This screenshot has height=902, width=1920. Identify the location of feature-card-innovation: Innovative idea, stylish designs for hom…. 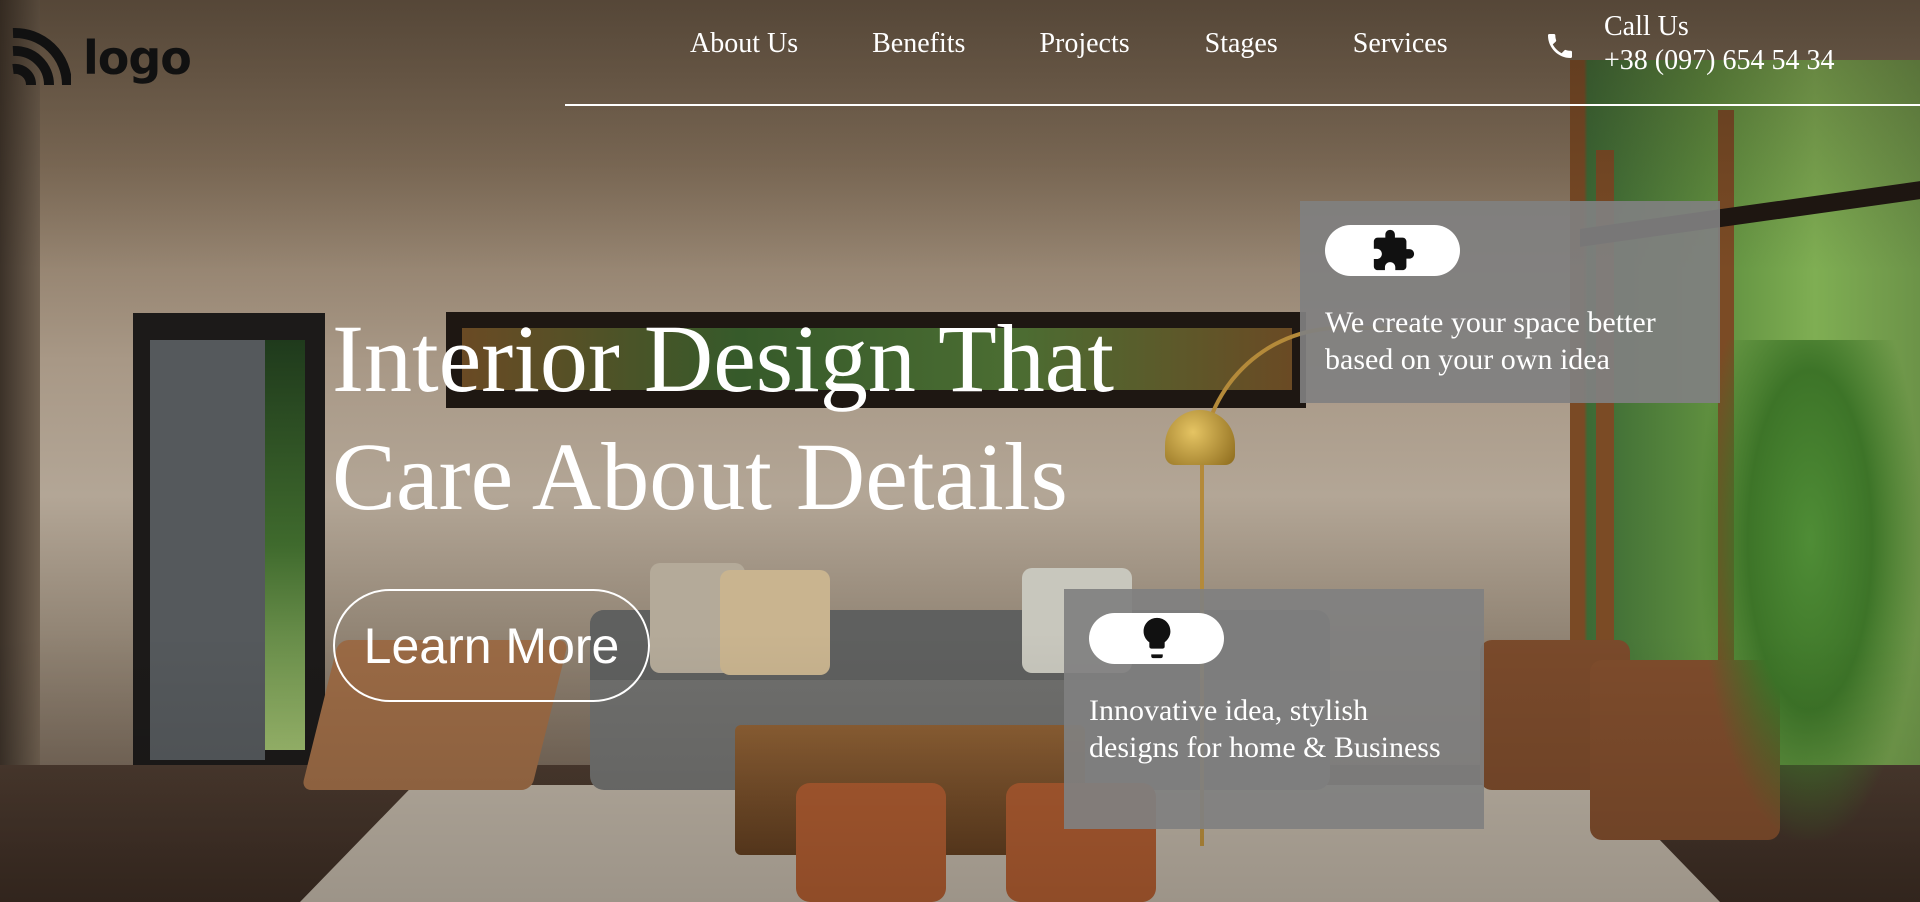
(1274, 709).